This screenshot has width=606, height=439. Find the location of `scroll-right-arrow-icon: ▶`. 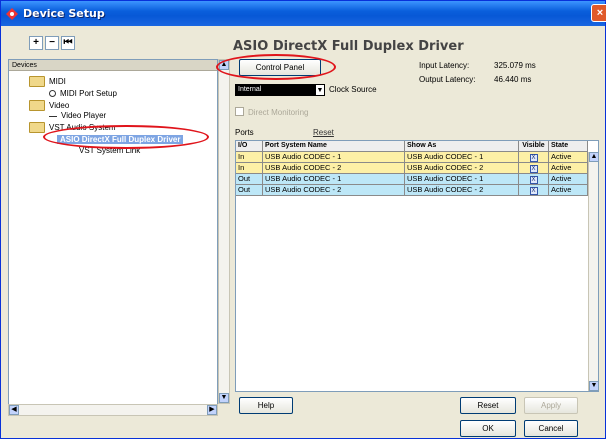

scroll-right-arrow-icon: ▶ is located at coordinates (212, 410).